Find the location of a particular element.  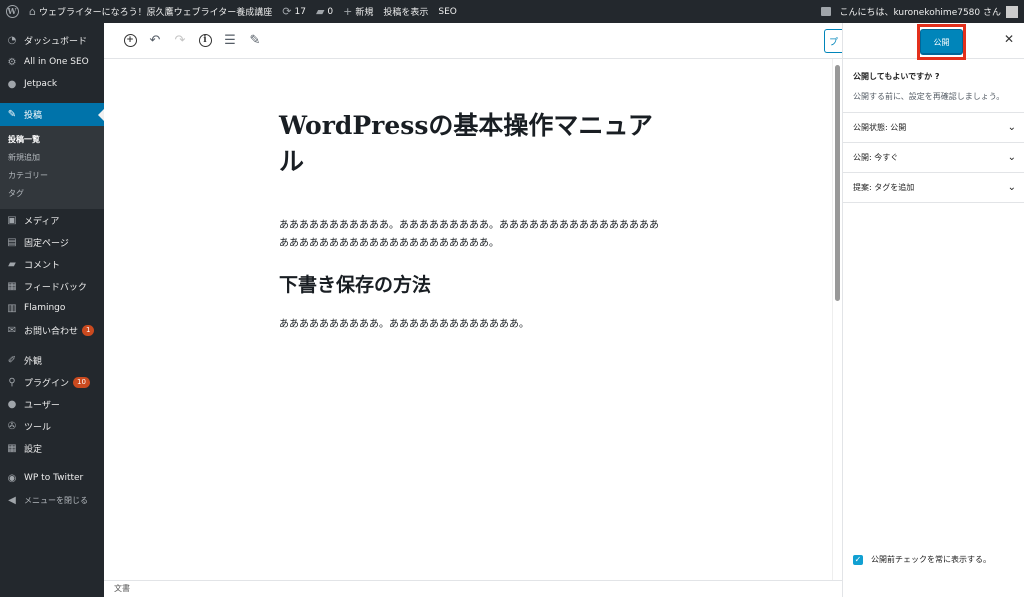

menu-collapse-label: メニューを閉じる is located at coordinates (56, 500).